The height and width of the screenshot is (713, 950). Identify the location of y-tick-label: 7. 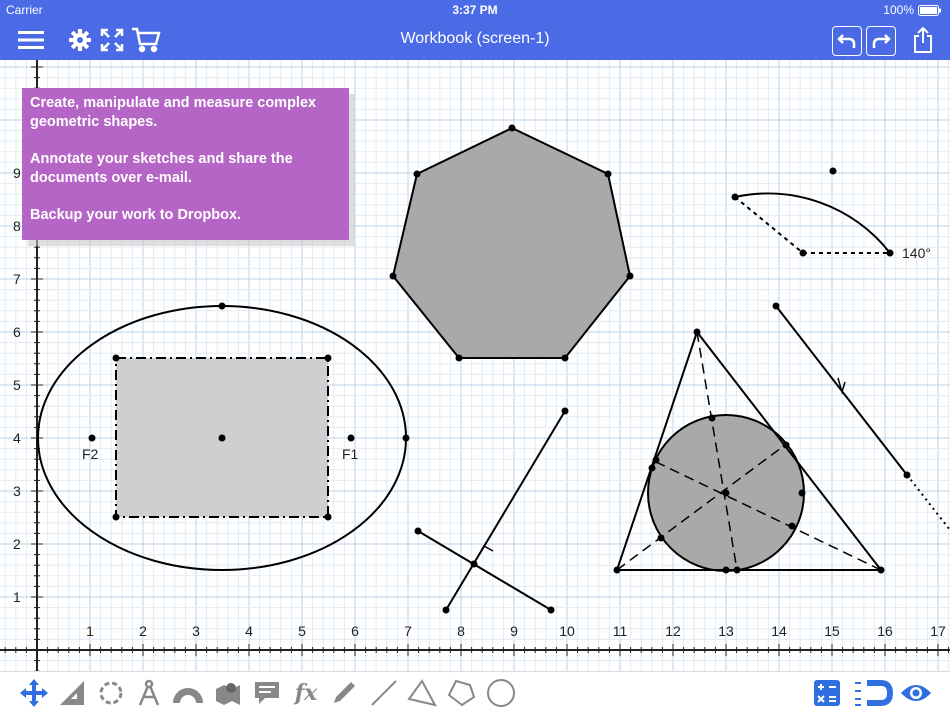
(17, 279).